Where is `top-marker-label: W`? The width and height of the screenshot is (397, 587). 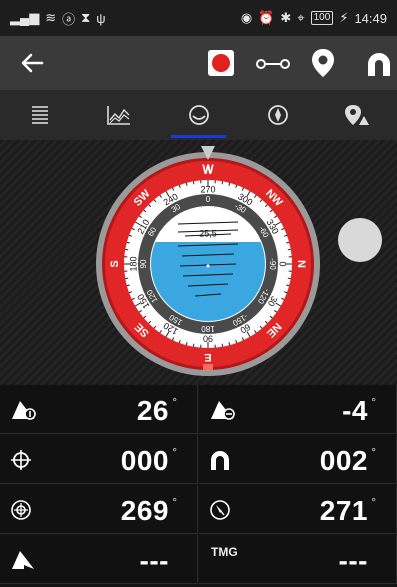 top-marker-label: W is located at coordinates (208, 169).